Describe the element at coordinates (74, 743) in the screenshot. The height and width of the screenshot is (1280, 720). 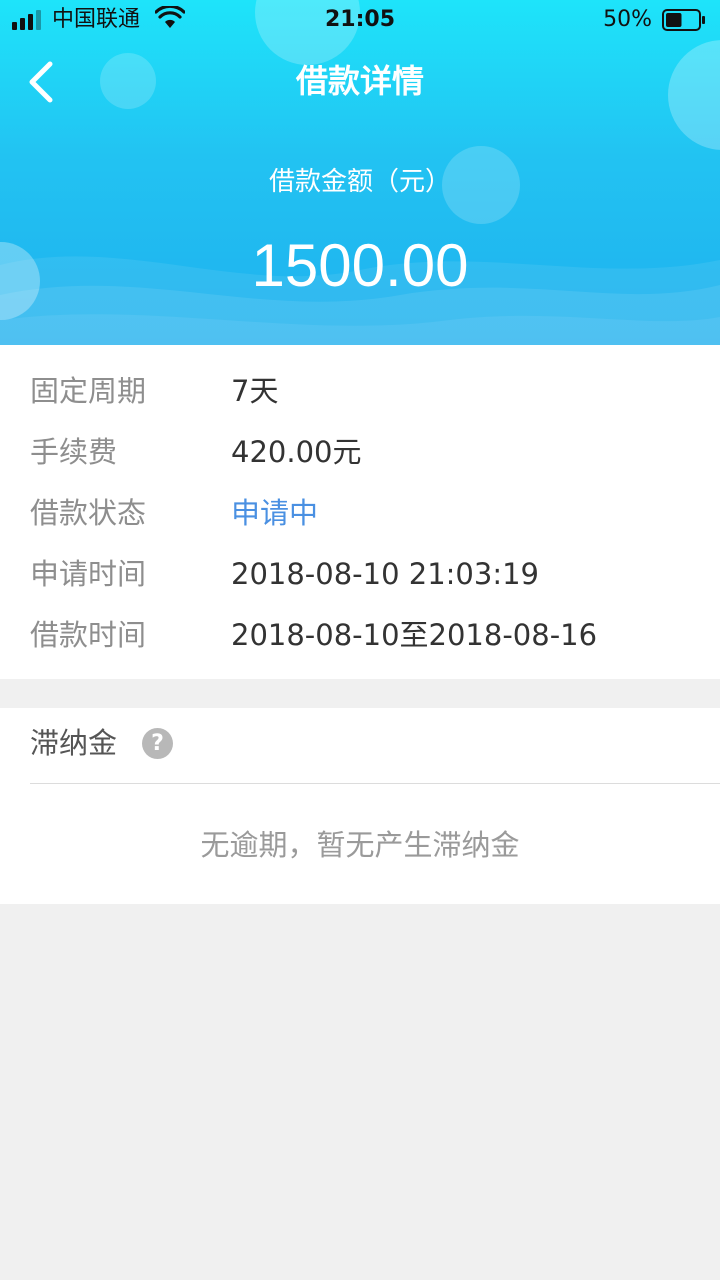
I see `late-fee-title: 滞纳金` at that location.